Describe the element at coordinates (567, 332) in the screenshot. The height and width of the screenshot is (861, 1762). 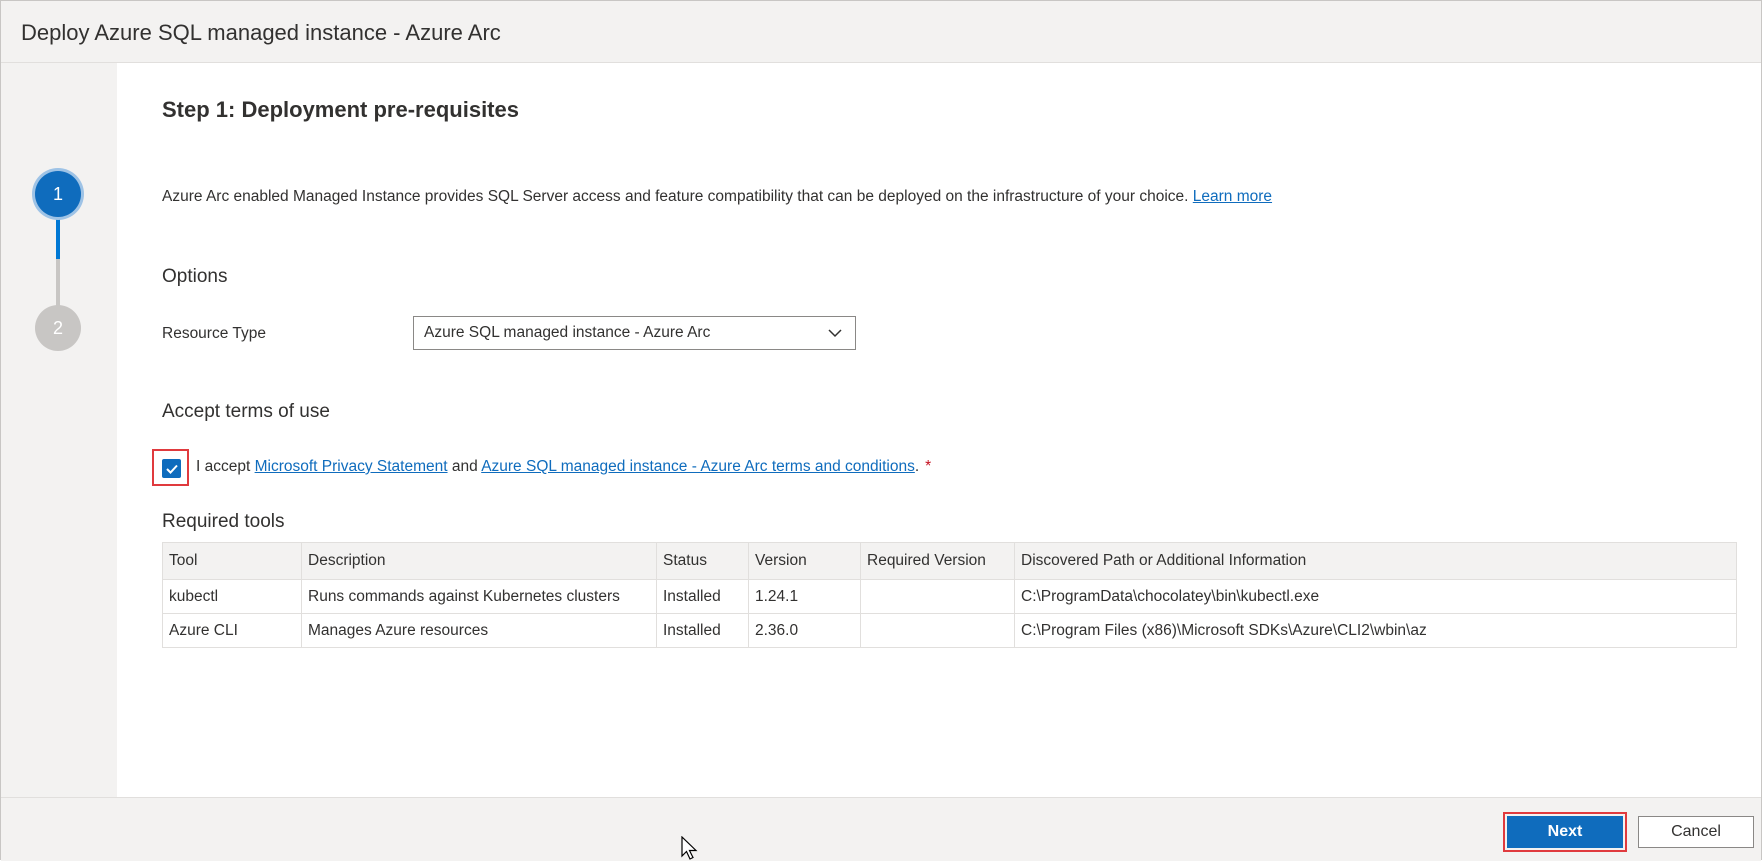
I see `resource-type-value: Azure SQL managed instance - Azure Arc` at that location.